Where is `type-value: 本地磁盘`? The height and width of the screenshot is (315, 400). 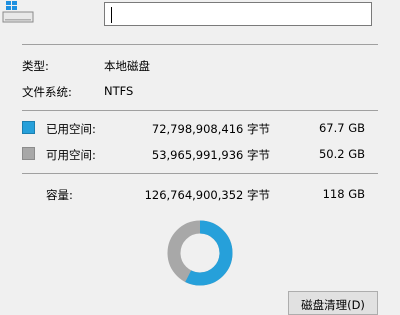 type-value: 本地磁盘 is located at coordinates (127, 66).